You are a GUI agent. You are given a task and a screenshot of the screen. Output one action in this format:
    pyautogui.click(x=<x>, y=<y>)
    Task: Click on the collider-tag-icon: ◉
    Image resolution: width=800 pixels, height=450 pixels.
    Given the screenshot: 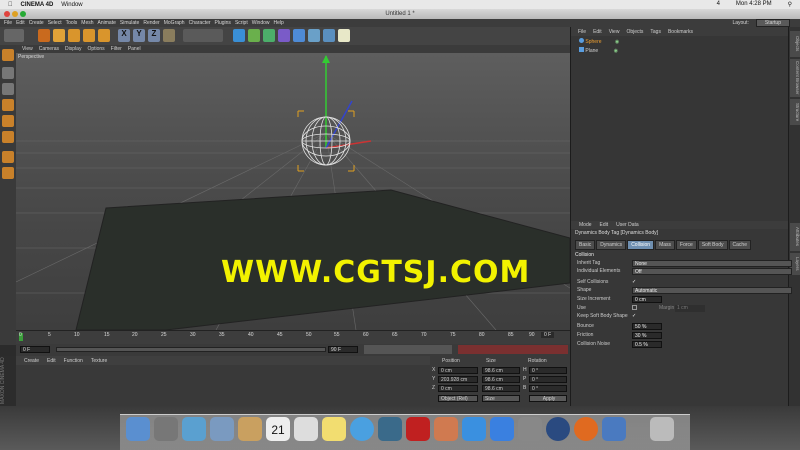 What is the action you would take?
    pyautogui.click(x=616, y=51)
    